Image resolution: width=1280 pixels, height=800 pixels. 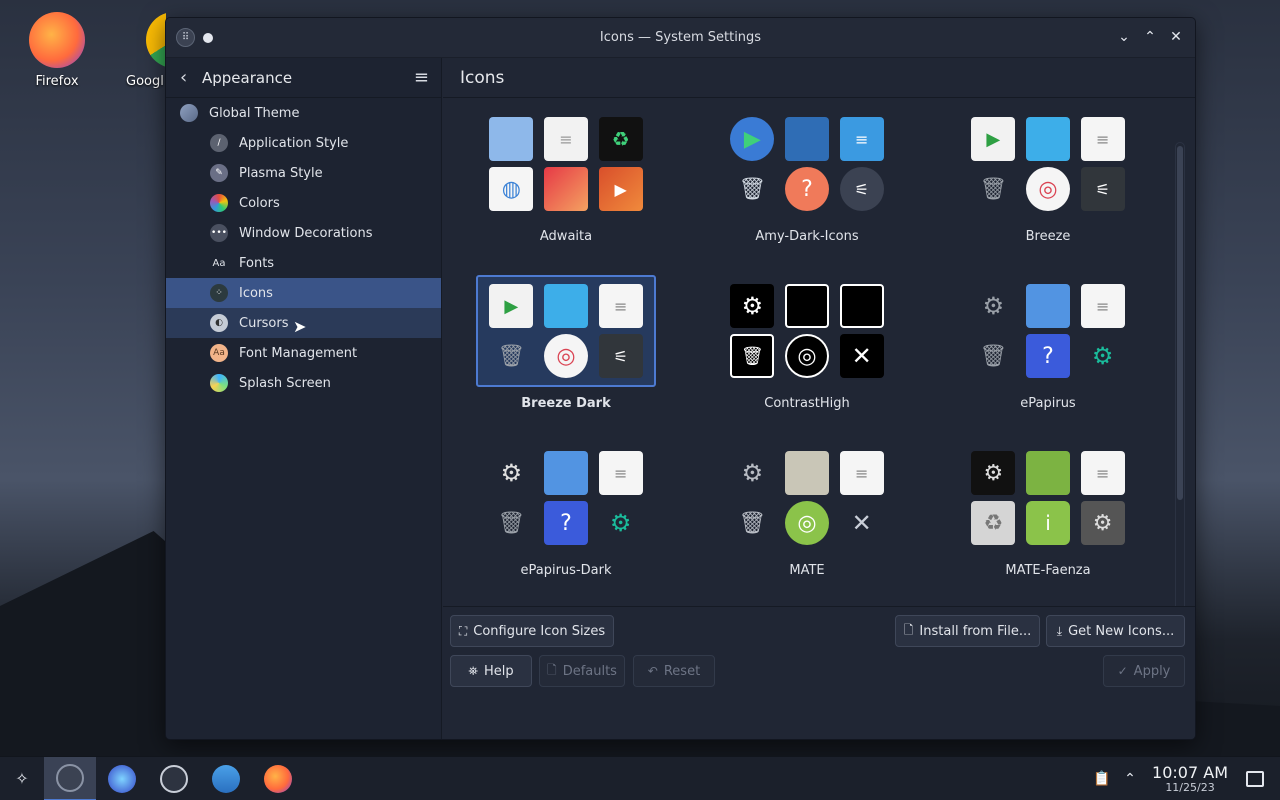 What do you see at coordinates (498, 671) in the screenshot?
I see `button-label: Help` at bounding box center [498, 671].